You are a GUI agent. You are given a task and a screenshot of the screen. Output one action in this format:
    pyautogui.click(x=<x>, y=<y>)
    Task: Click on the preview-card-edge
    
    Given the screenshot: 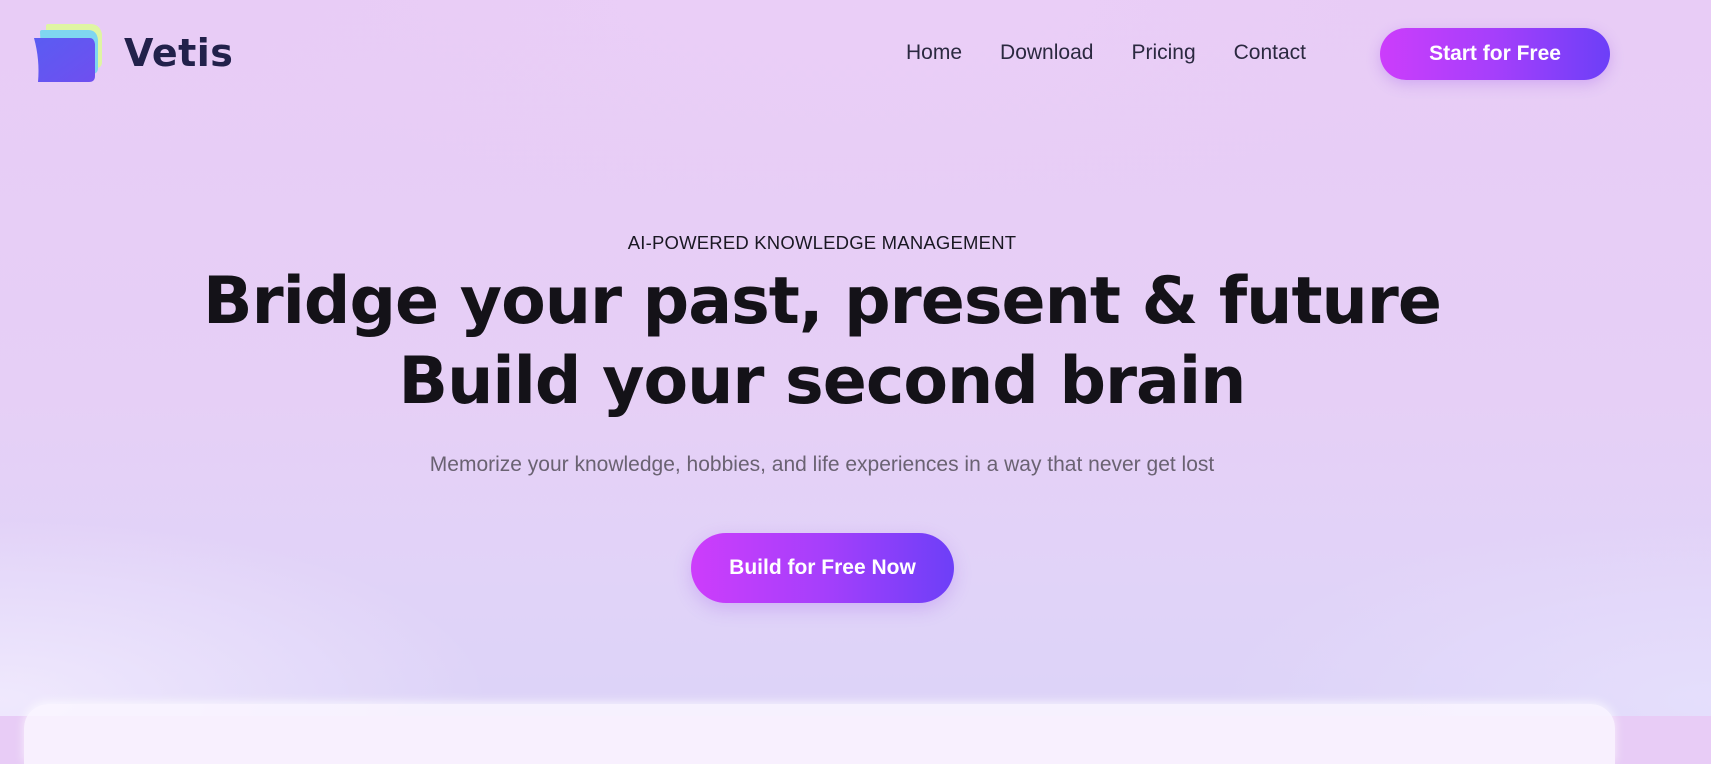 What is the action you would take?
    pyautogui.click(x=819, y=734)
    